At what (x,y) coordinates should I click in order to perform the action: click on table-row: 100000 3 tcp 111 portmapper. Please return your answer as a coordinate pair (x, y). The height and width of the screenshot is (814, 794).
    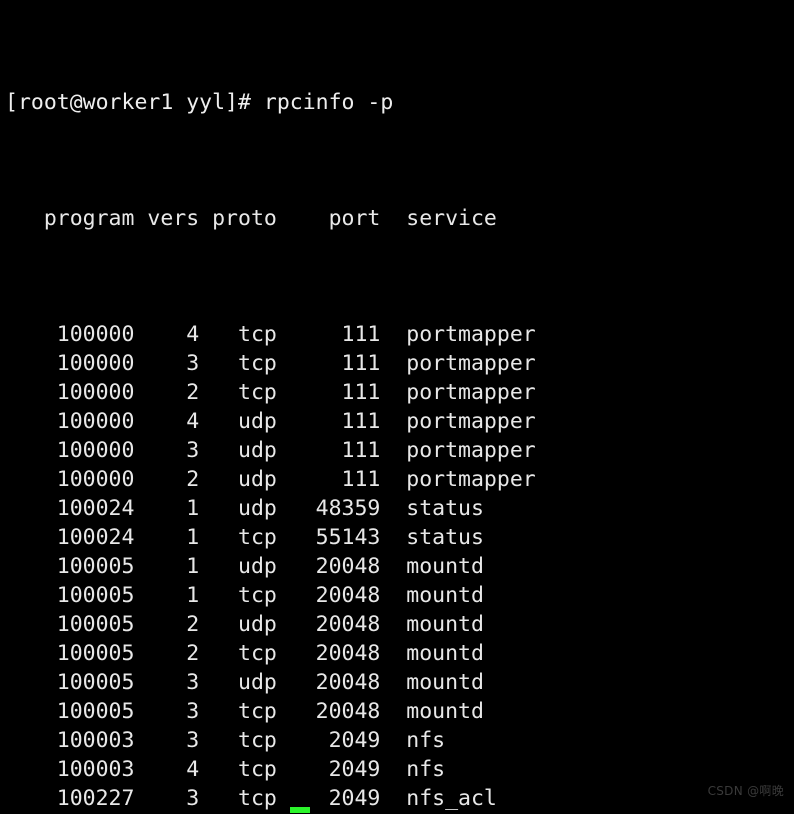
    Looking at the image, I should click on (270, 363).